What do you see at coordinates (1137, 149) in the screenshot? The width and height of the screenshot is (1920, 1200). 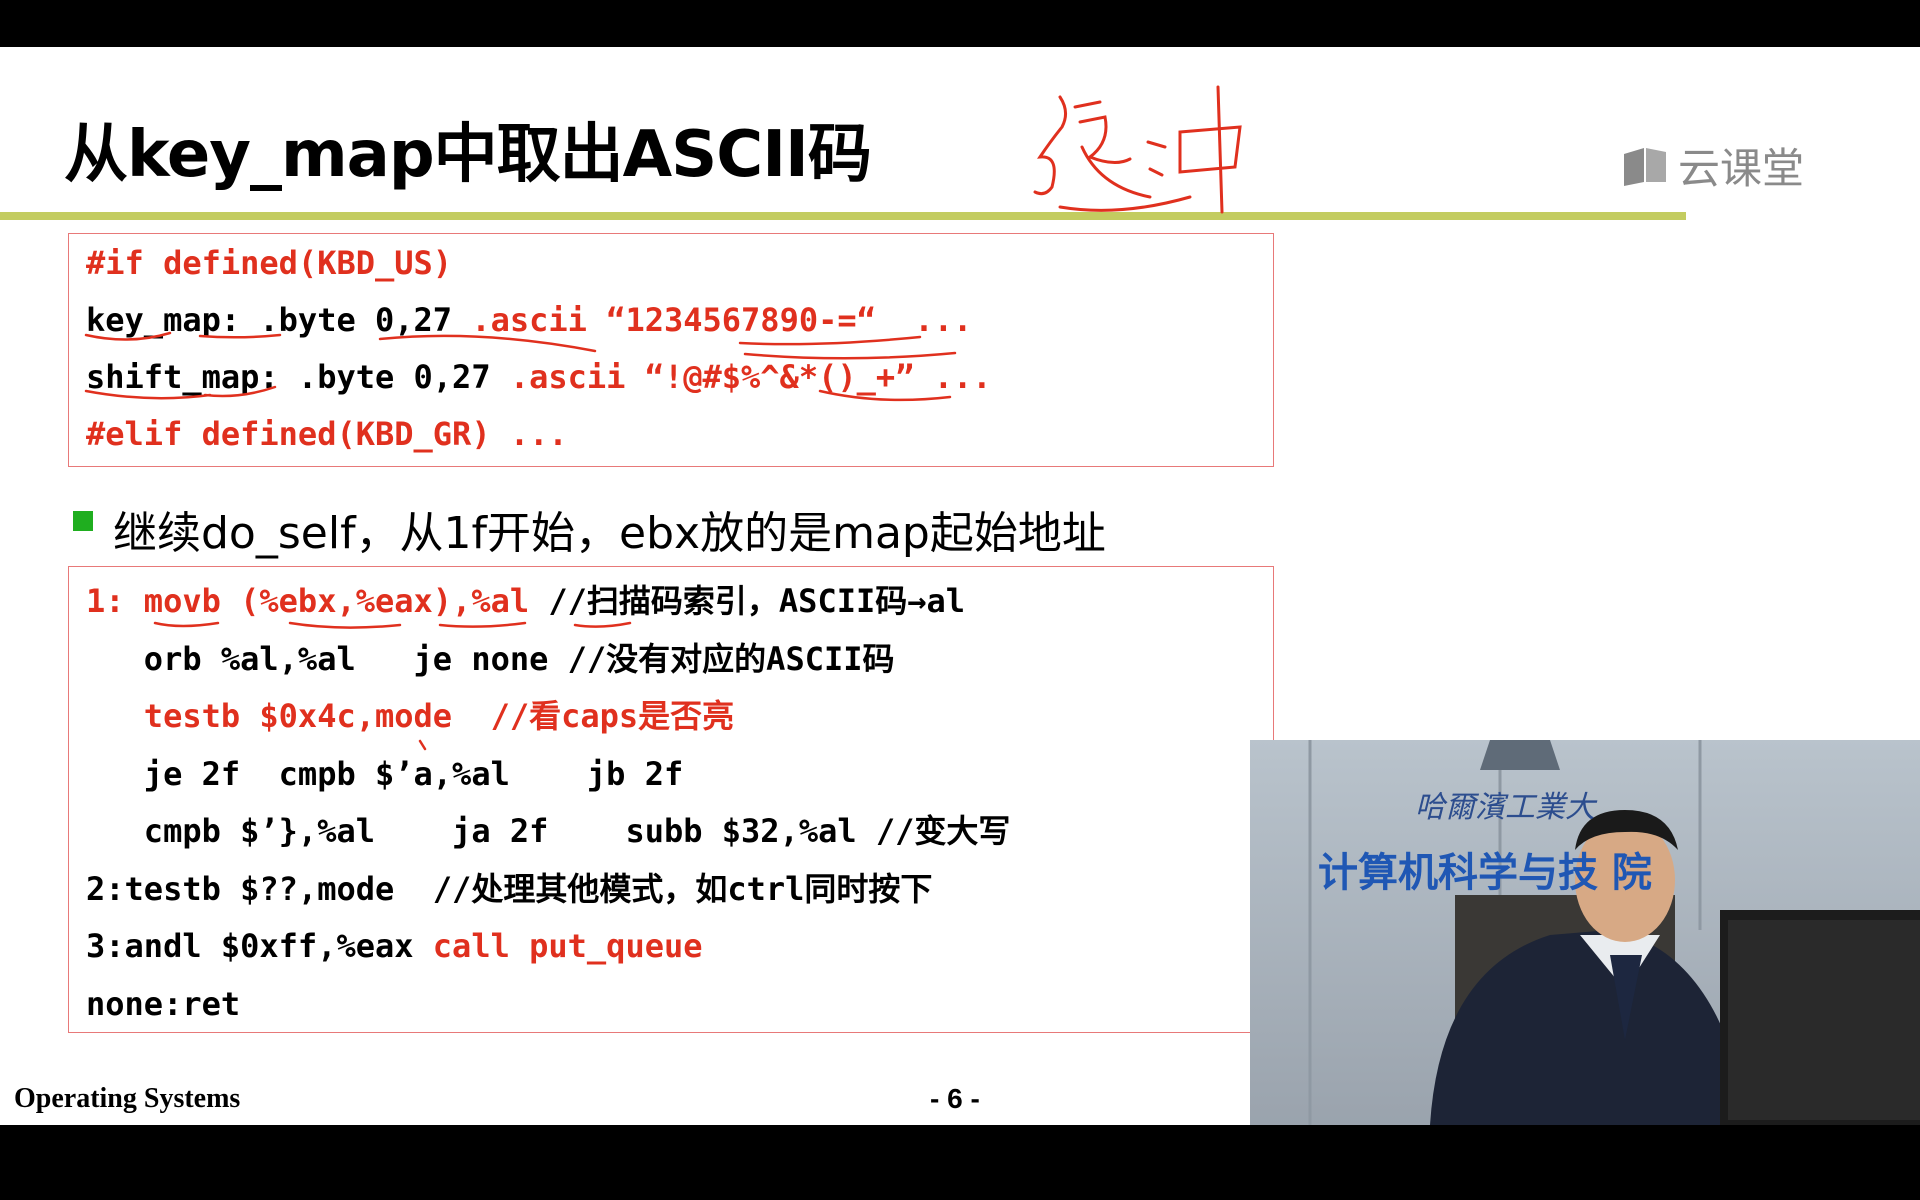 I see `handwriting-title-drawing` at bounding box center [1137, 149].